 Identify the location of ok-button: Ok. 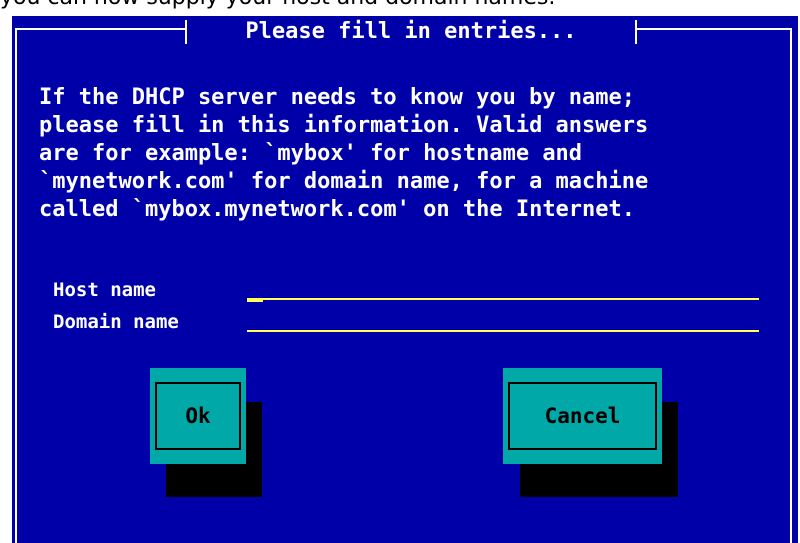
(198, 416).